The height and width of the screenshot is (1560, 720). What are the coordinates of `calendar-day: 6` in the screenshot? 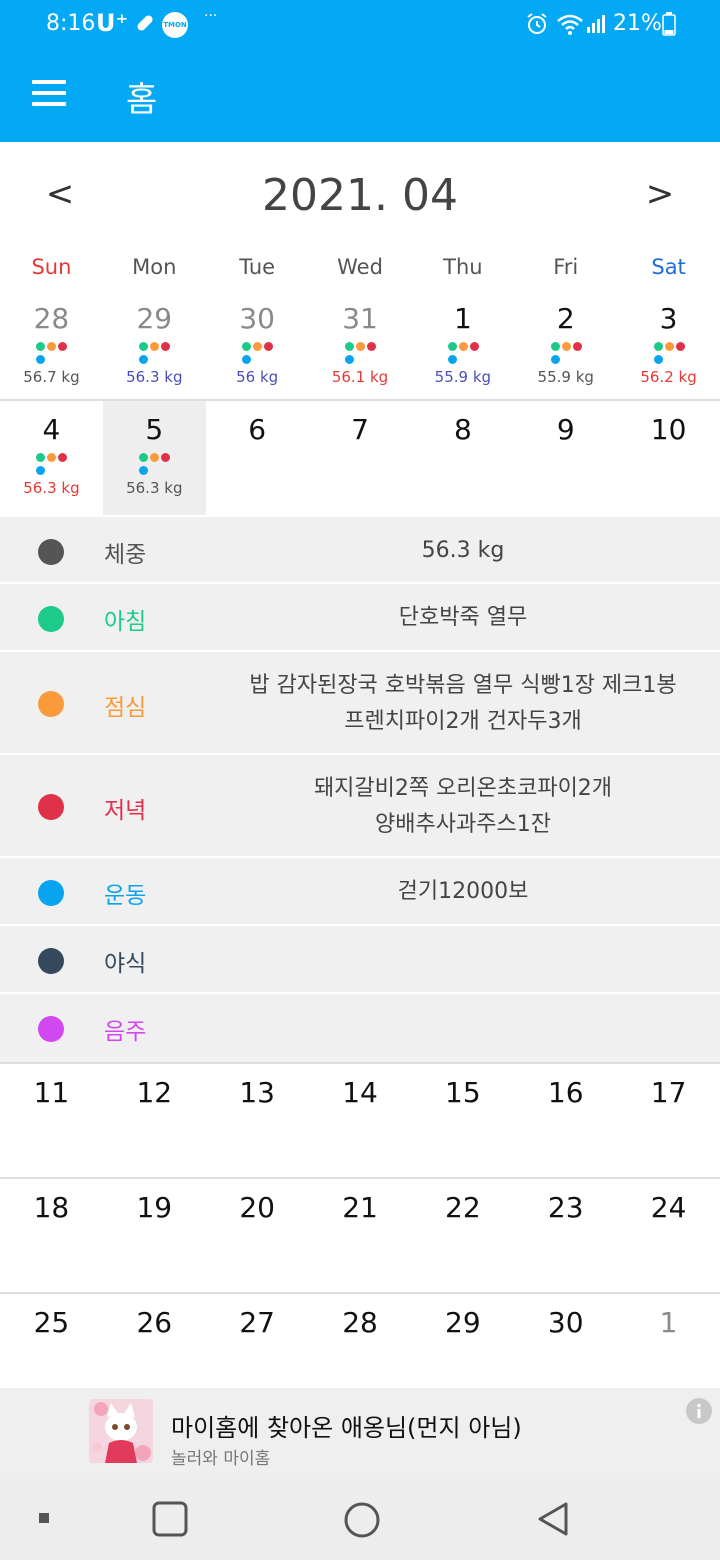 It's located at (257, 458).